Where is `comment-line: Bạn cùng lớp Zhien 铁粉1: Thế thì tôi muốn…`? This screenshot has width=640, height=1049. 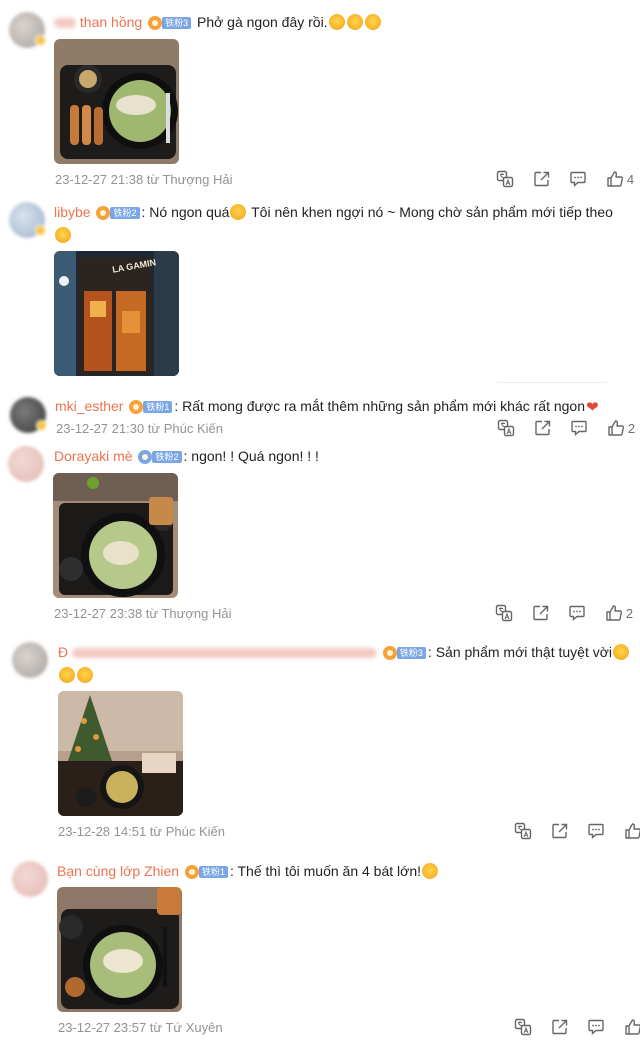 comment-line: Bạn cùng lớp Zhien 铁粉1: Thế thì tôi muốn… is located at coordinates (248, 871).